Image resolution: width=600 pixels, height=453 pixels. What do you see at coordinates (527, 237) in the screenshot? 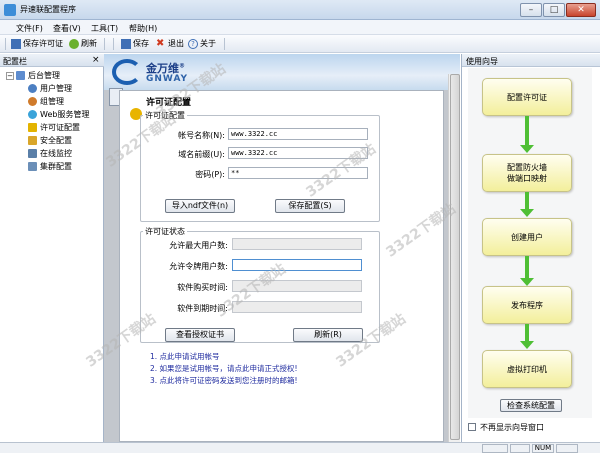
I see `step-create-user: 创建用户` at bounding box center [527, 237].